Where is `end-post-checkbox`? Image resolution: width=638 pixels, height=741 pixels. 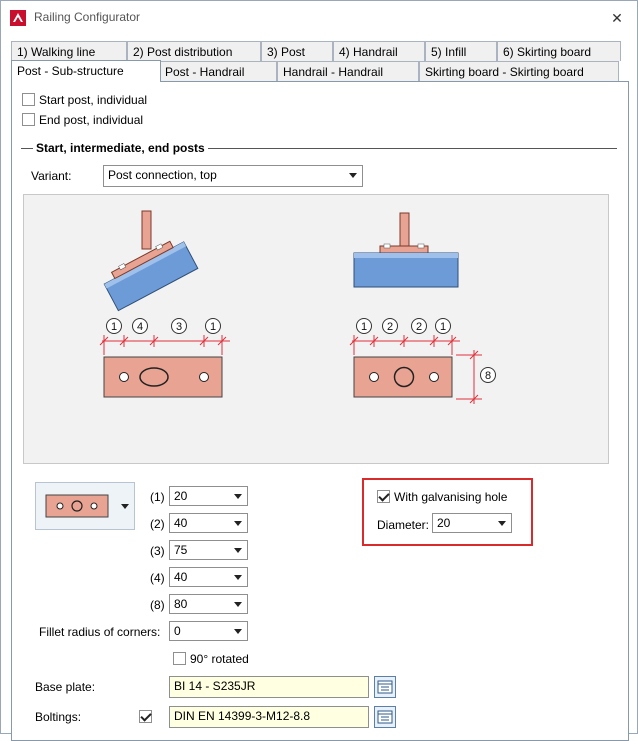
end-post-checkbox is located at coordinates (28, 119).